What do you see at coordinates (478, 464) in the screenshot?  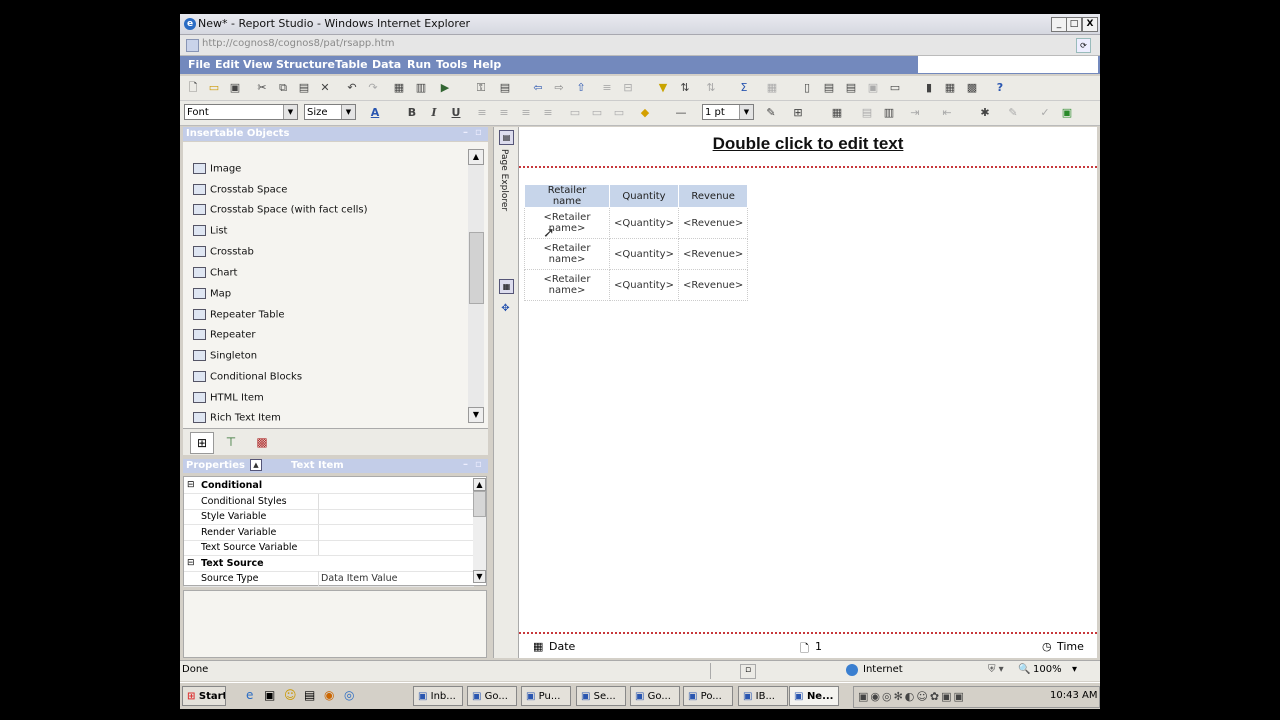 I see `panel-maximize-icon: ▫` at bounding box center [478, 464].